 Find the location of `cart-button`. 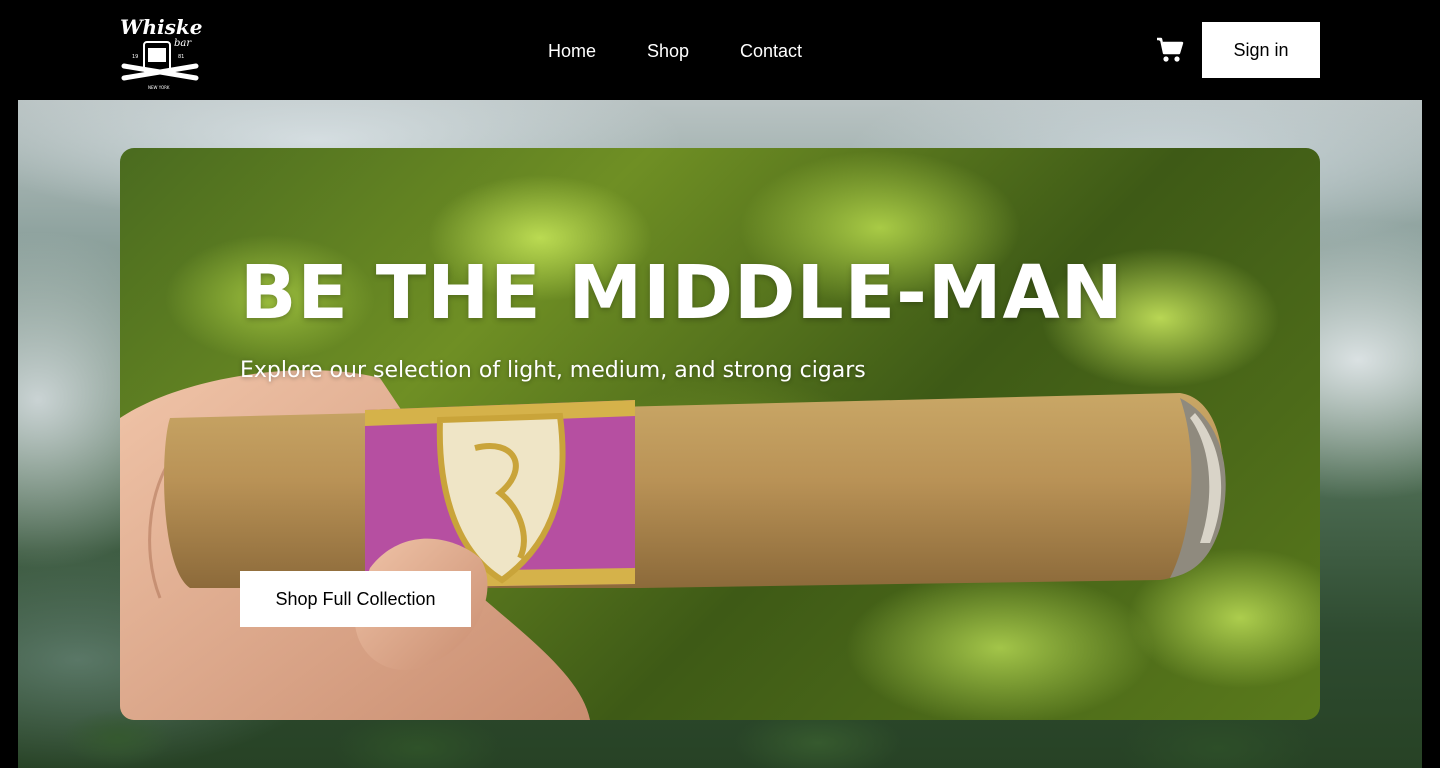

cart-button is located at coordinates (1170, 50).